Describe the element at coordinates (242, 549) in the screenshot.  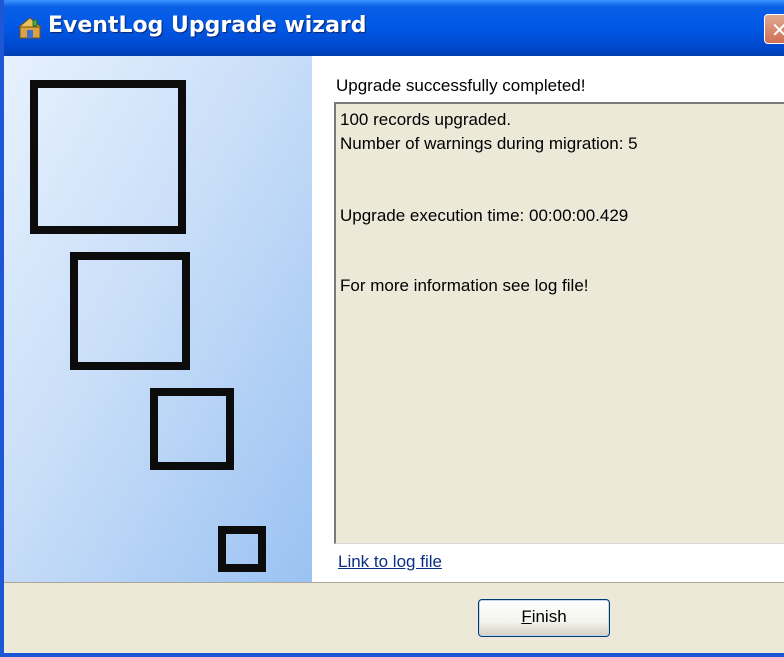
I see `decorative-square-tiny` at that location.